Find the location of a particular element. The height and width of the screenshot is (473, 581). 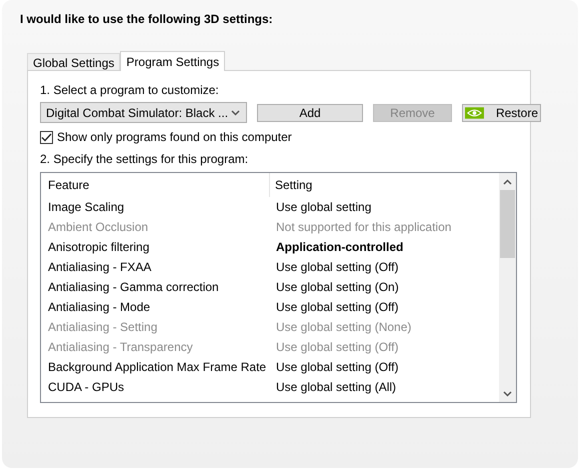

setting-cell: Application-controlled is located at coordinates (384, 247).